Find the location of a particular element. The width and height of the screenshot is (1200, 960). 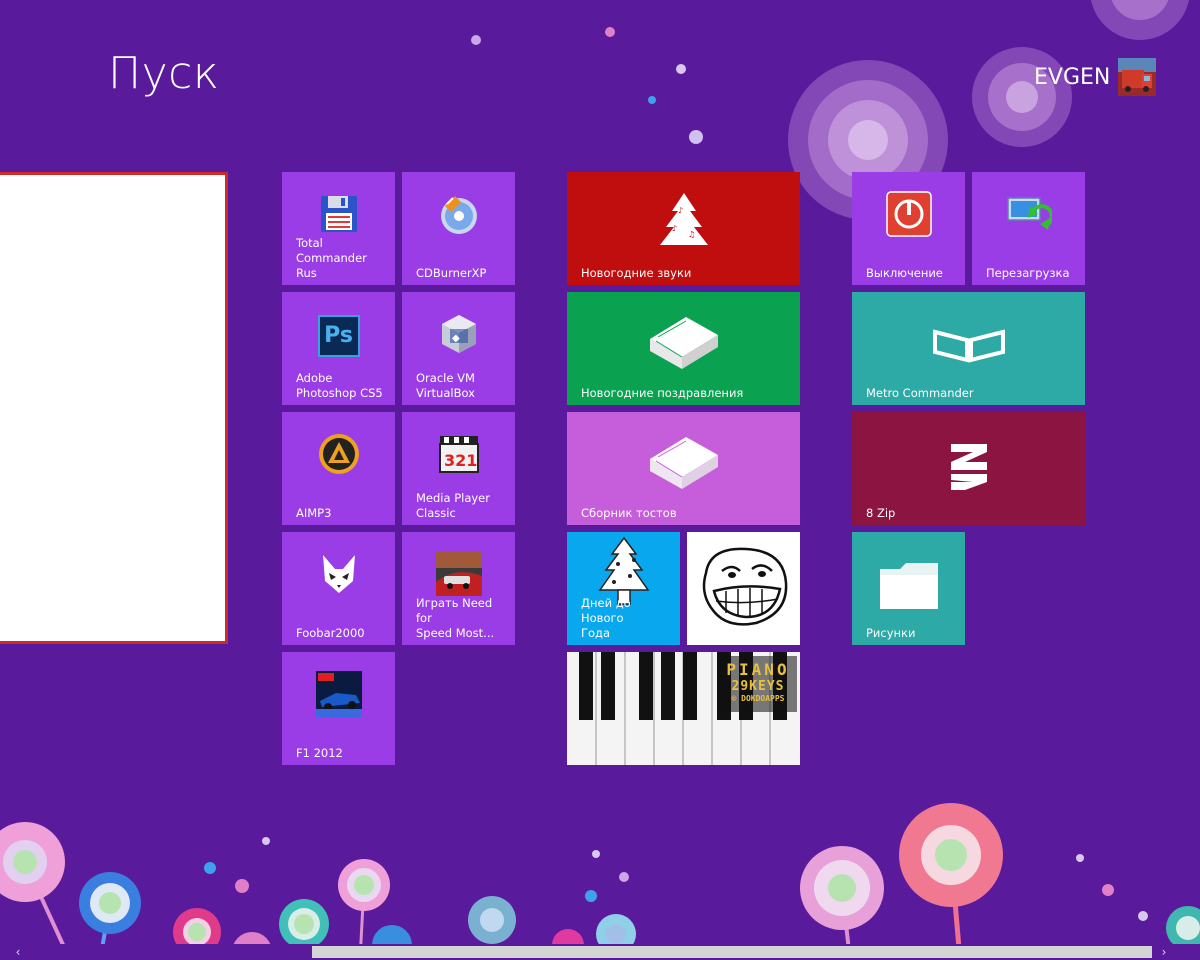

tile-8-zip: 8 Zip is located at coordinates (968, 468).